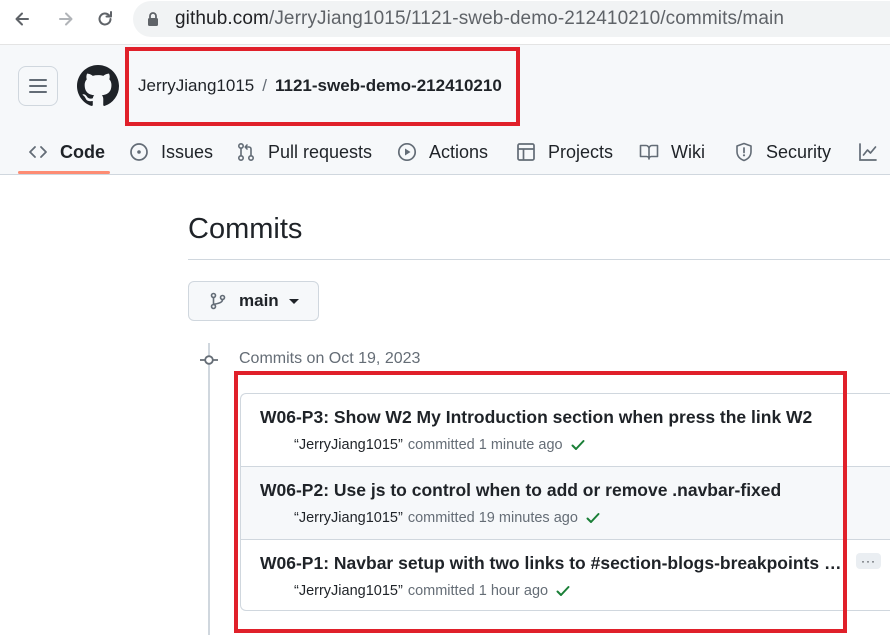 This screenshot has height=635, width=890. Describe the element at coordinates (744, 152) in the screenshot. I see `shield-icon` at that location.